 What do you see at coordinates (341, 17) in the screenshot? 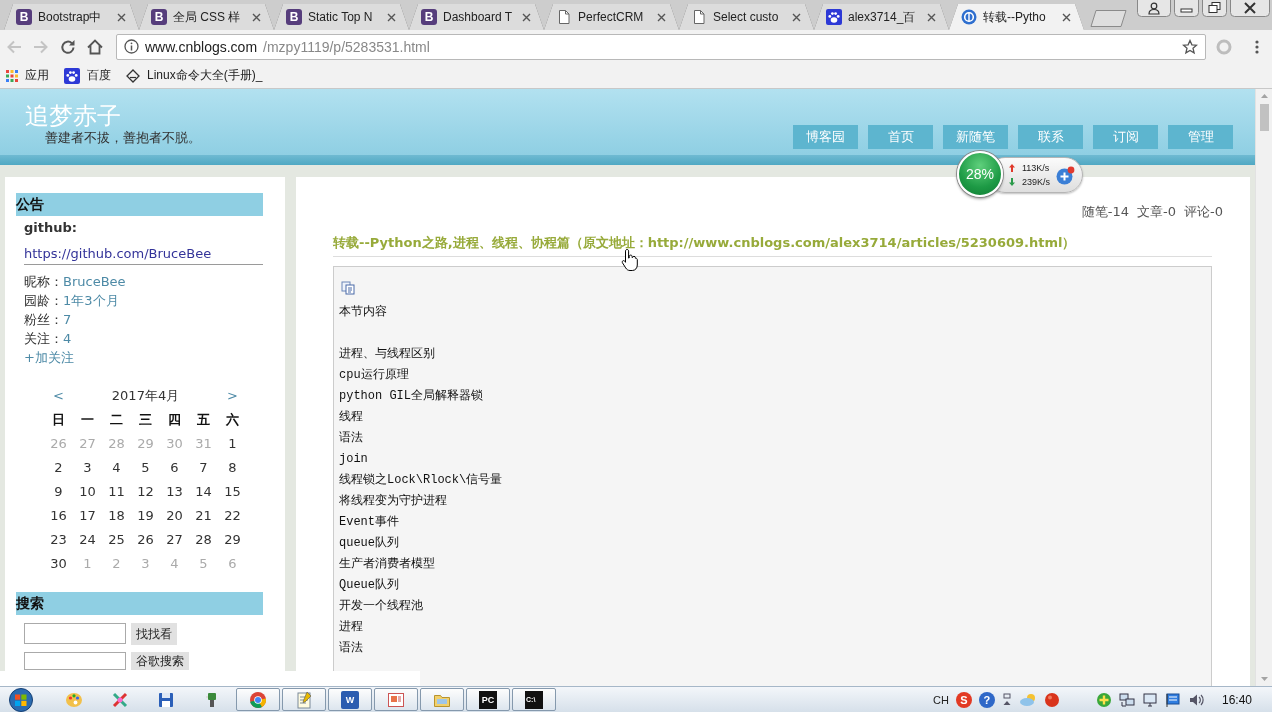
I see `browser-tab: B Static Top N` at bounding box center [341, 17].